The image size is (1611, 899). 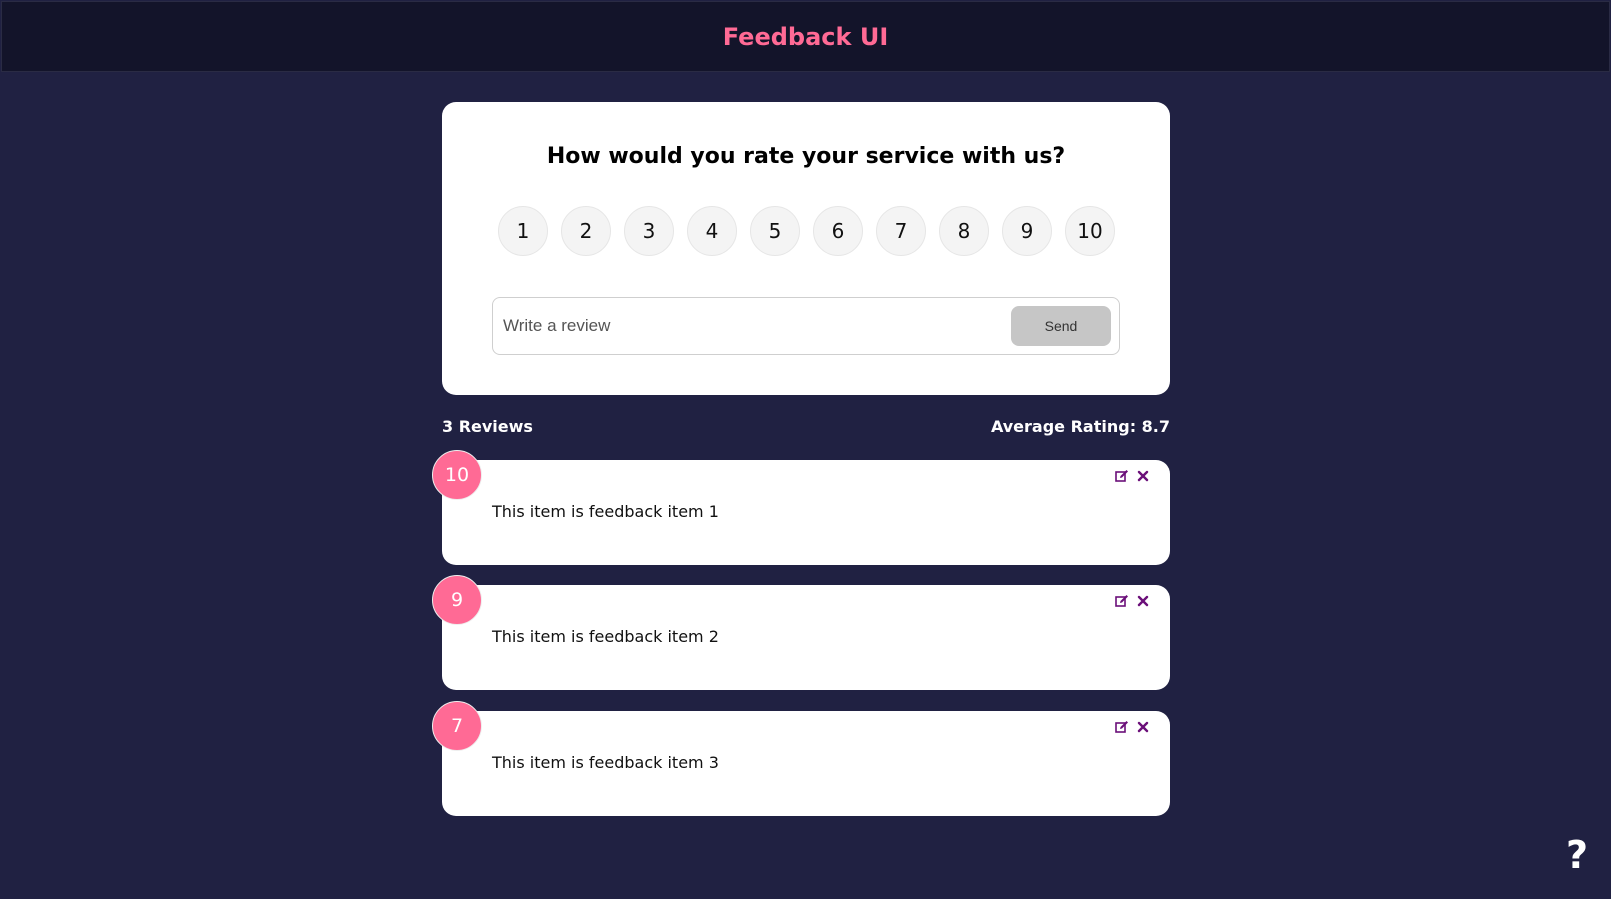 What do you see at coordinates (801, 632) in the screenshot?
I see `feedback-item: 9 This item is feedback item 2` at bounding box center [801, 632].